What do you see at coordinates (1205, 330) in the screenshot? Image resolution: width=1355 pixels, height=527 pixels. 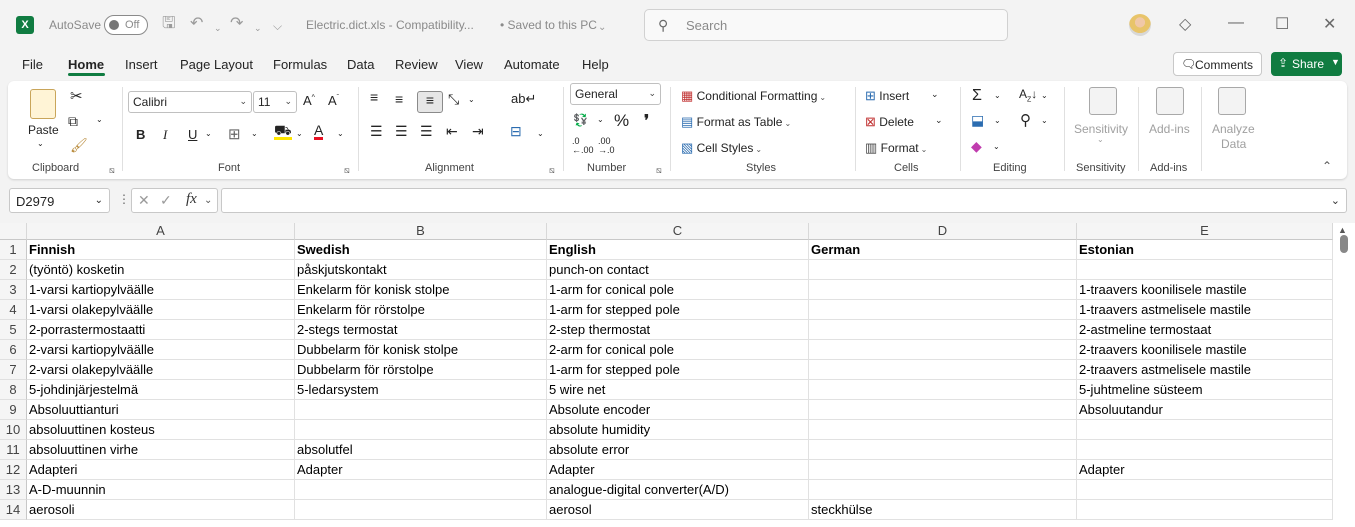 I see `table-cell: 2-astmeline termostaat` at bounding box center [1205, 330].